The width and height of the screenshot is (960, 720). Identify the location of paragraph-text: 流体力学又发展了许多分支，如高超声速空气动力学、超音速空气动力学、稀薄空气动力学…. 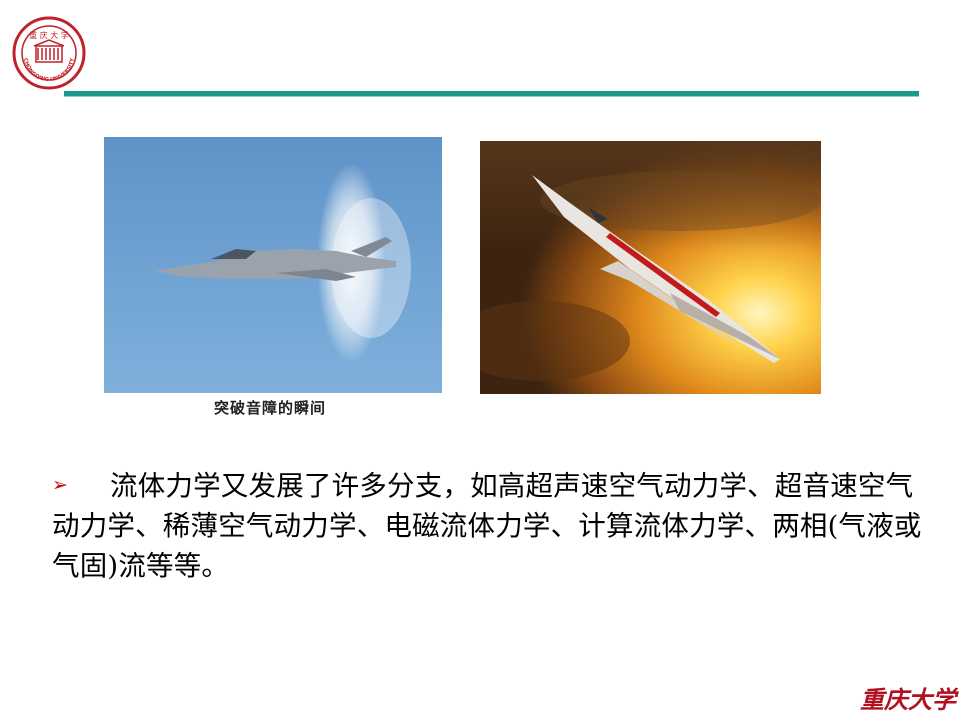
(487, 526).